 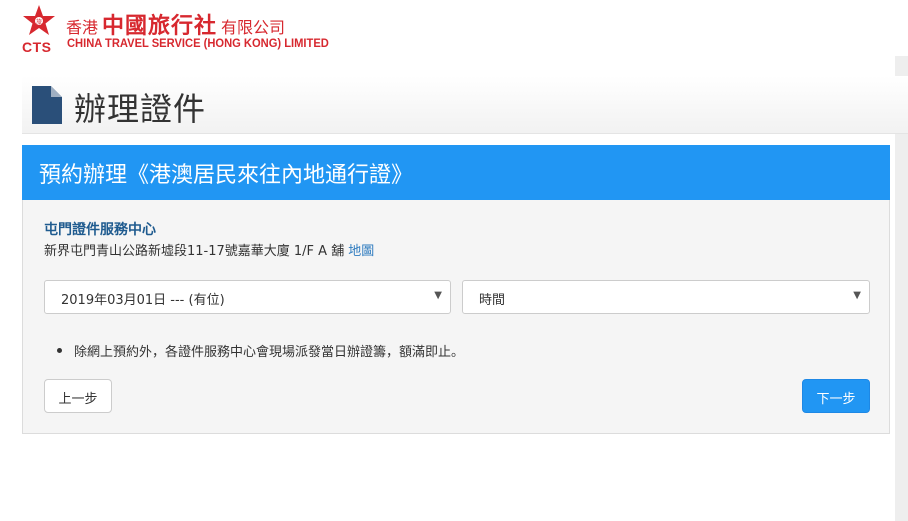 I want to click on next-step-button: 下一步, so click(x=836, y=396).